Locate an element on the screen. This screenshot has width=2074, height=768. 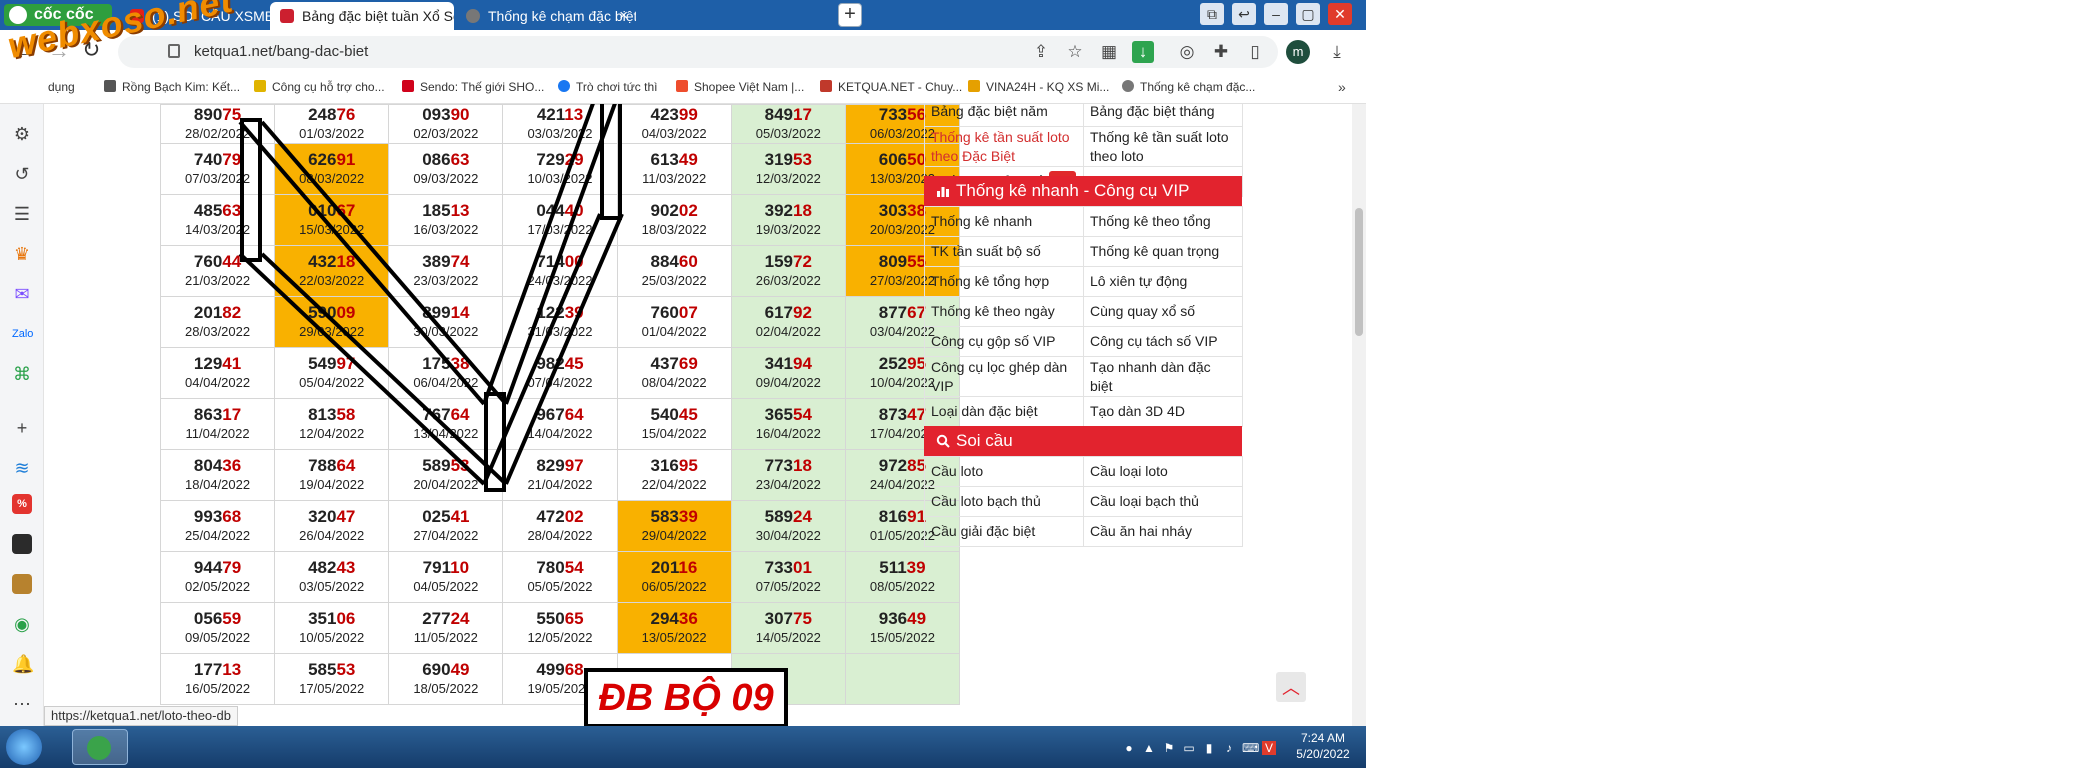
bar-chart-icon is located at coordinates (943, 192).